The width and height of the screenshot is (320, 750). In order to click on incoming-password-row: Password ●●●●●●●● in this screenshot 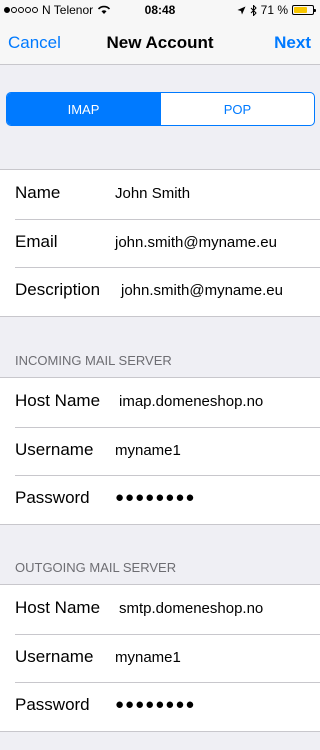, I will do `click(160, 499)`.